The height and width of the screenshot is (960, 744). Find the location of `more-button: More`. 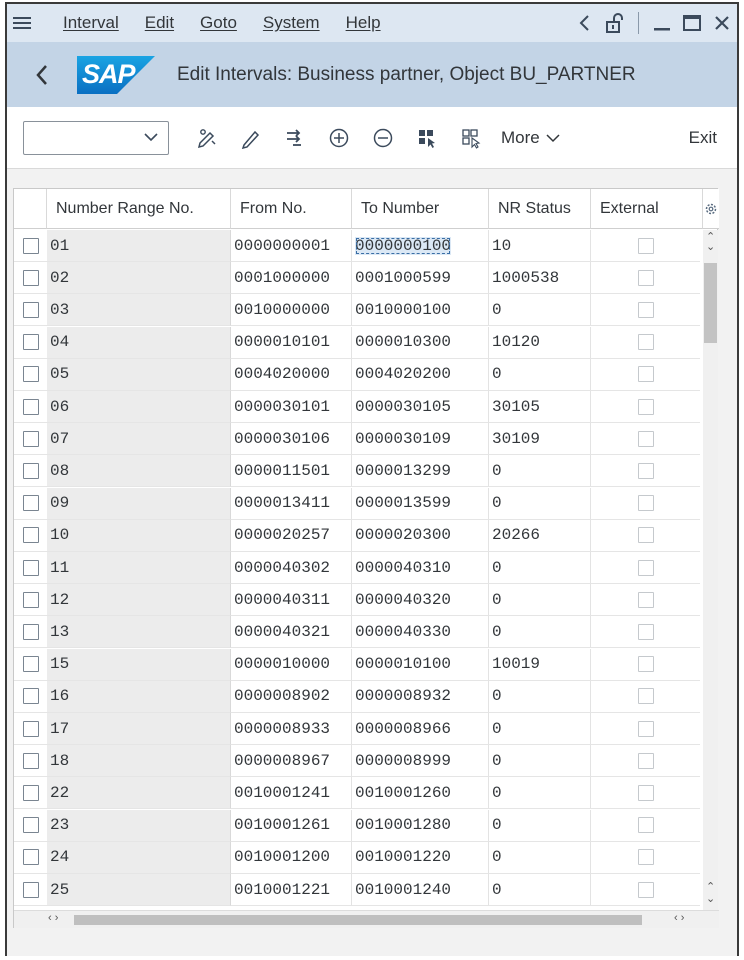

more-button: More is located at coordinates (530, 138).